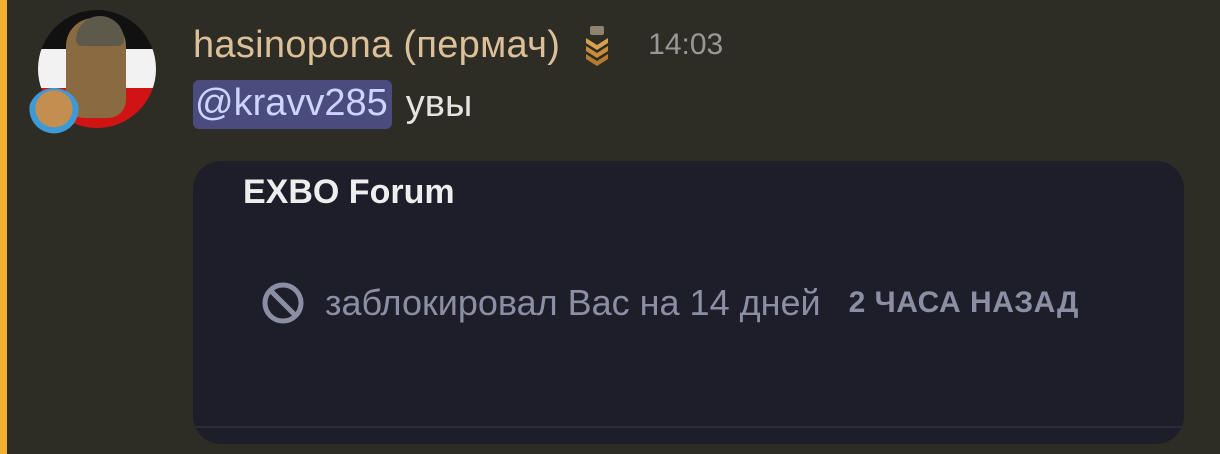  What do you see at coordinates (3, 227) in the screenshot?
I see `mention-highlight-bar` at bounding box center [3, 227].